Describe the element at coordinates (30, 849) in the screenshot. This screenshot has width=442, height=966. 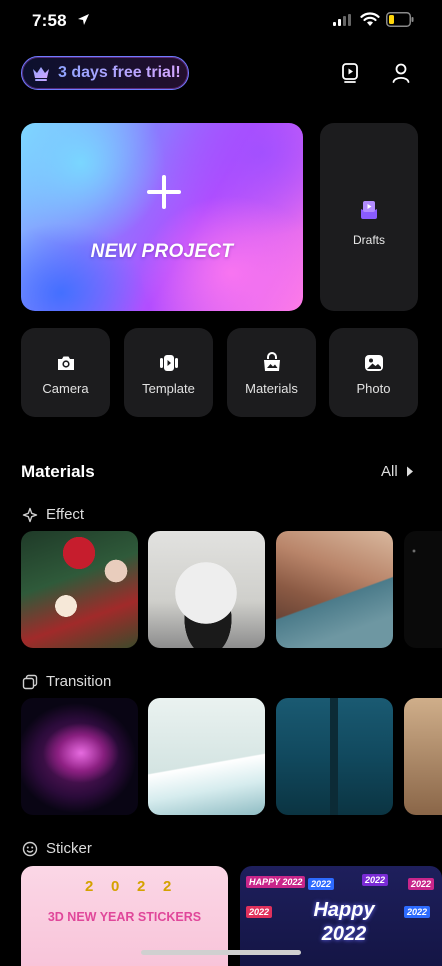
I see `sticker-icon` at that location.